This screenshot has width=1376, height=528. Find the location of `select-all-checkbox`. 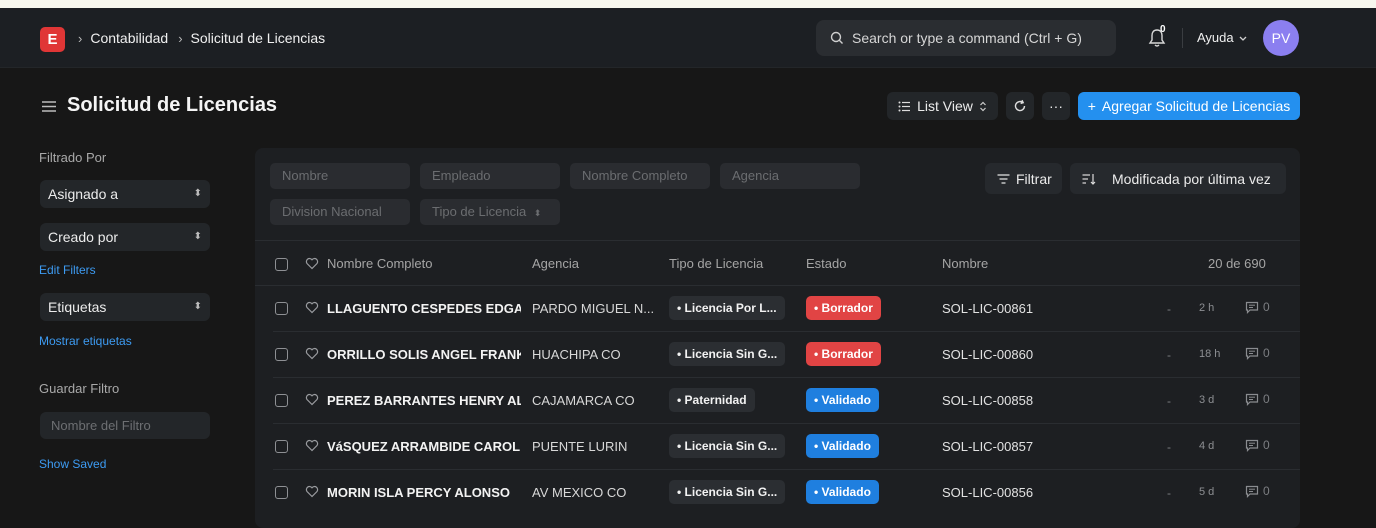

select-all-checkbox is located at coordinates (281, 264).